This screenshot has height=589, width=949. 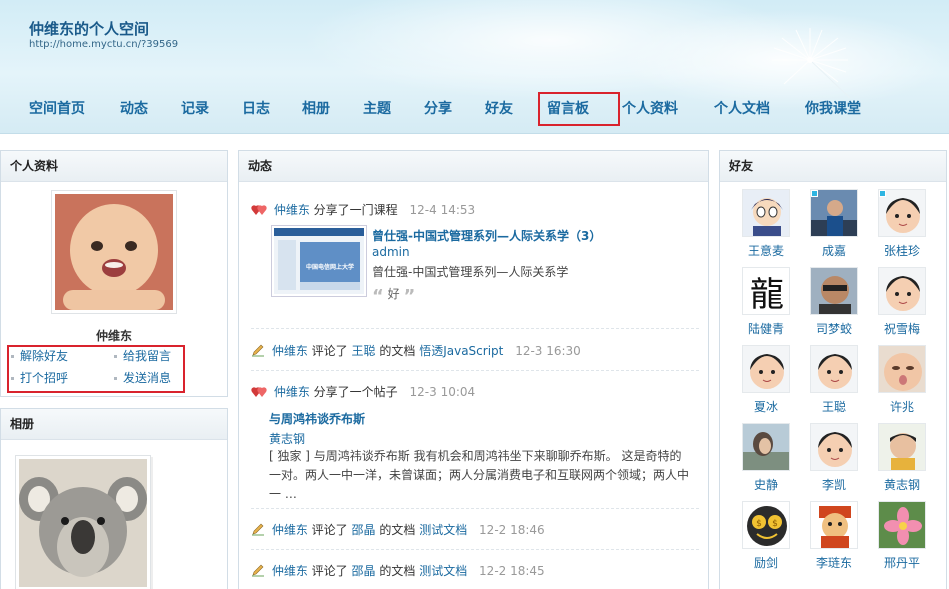 What do you see at coordinates (442, 392) in the screenshot?
I see `feed-time: 12-3 10:04` at bounding box center [442, 392].